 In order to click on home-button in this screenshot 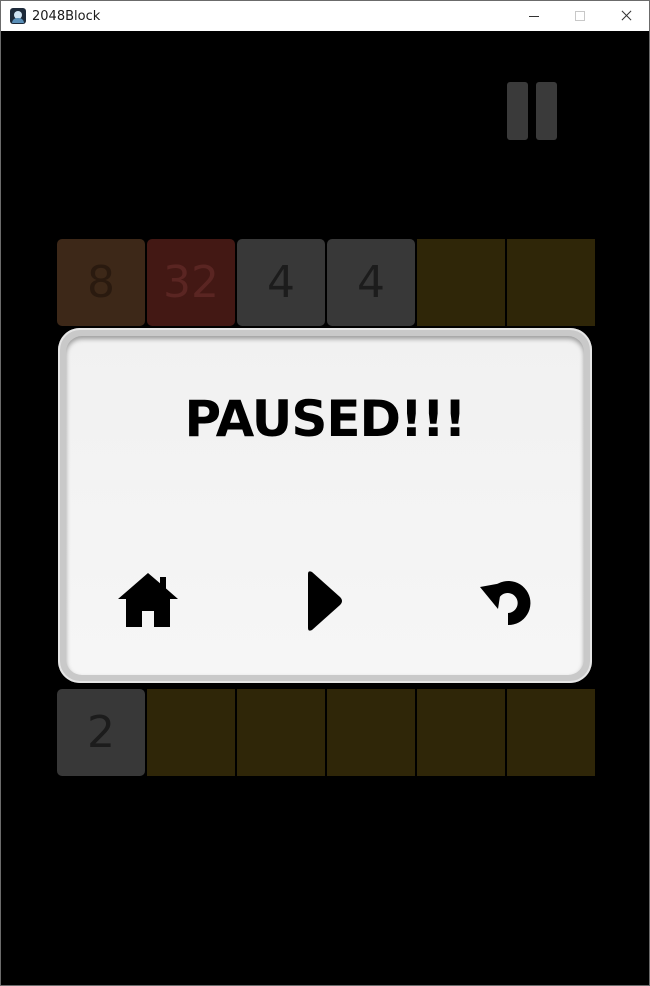, I will do `click(148, 601)`.